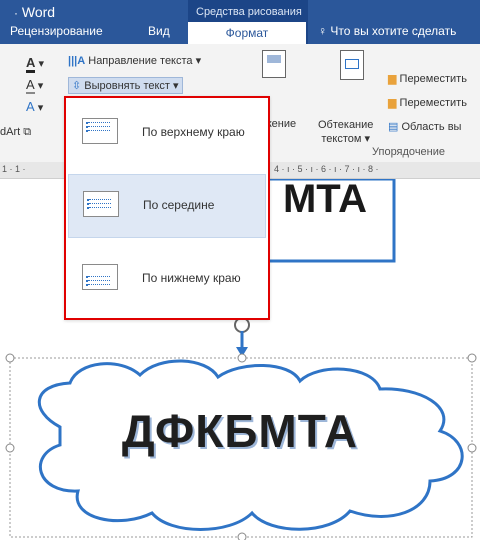  Describe the element at coordinates (408, 152) in the screenshot. I see `arrange-group-label: Упорядочение` at that location.